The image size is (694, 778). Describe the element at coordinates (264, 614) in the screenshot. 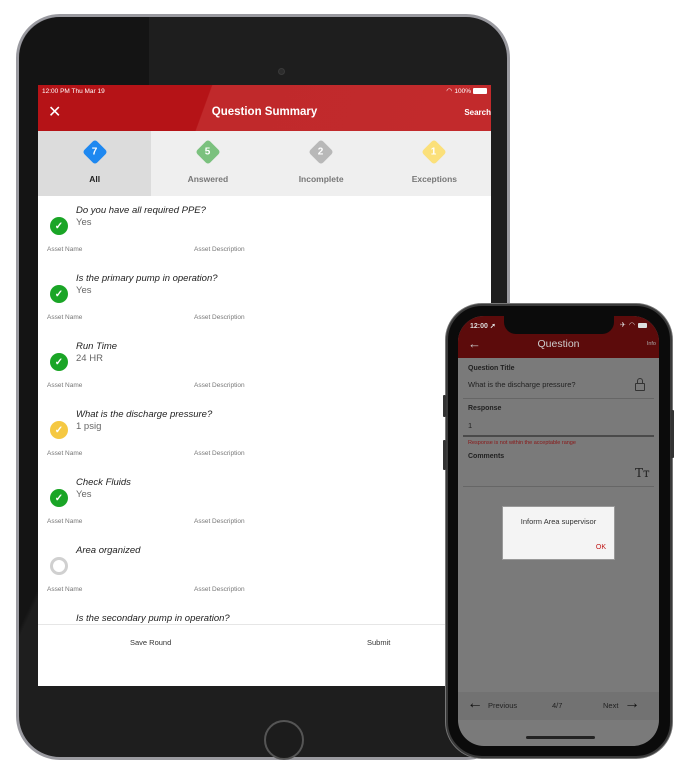

I see `question-item: Is the secondary pump in operation?` at that location.